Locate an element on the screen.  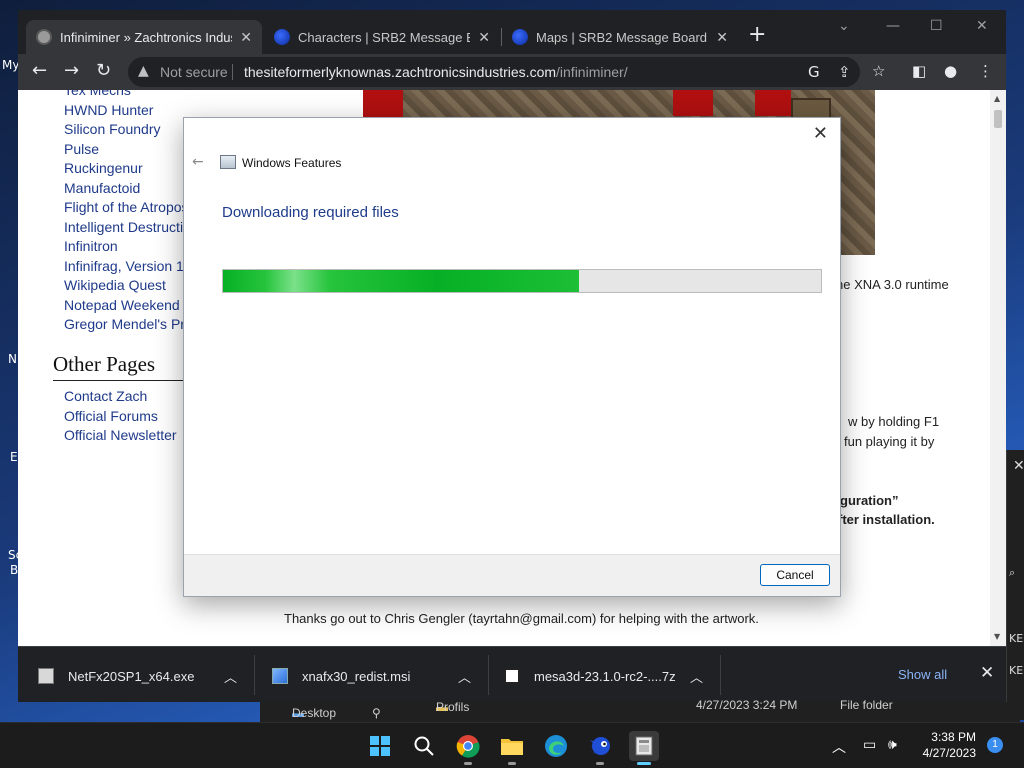
exe-icon is located at coordinates (46, 676).